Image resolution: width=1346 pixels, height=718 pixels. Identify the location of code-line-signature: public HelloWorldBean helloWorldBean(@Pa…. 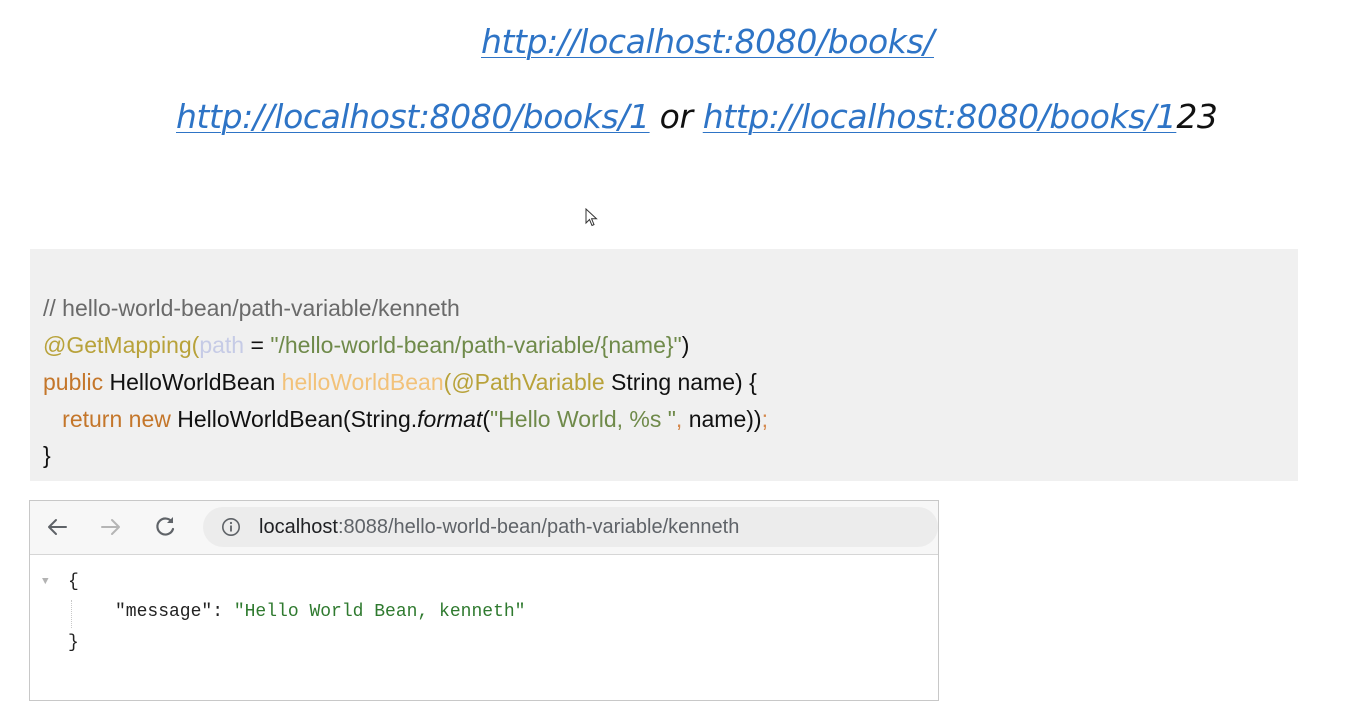
(400, 382).